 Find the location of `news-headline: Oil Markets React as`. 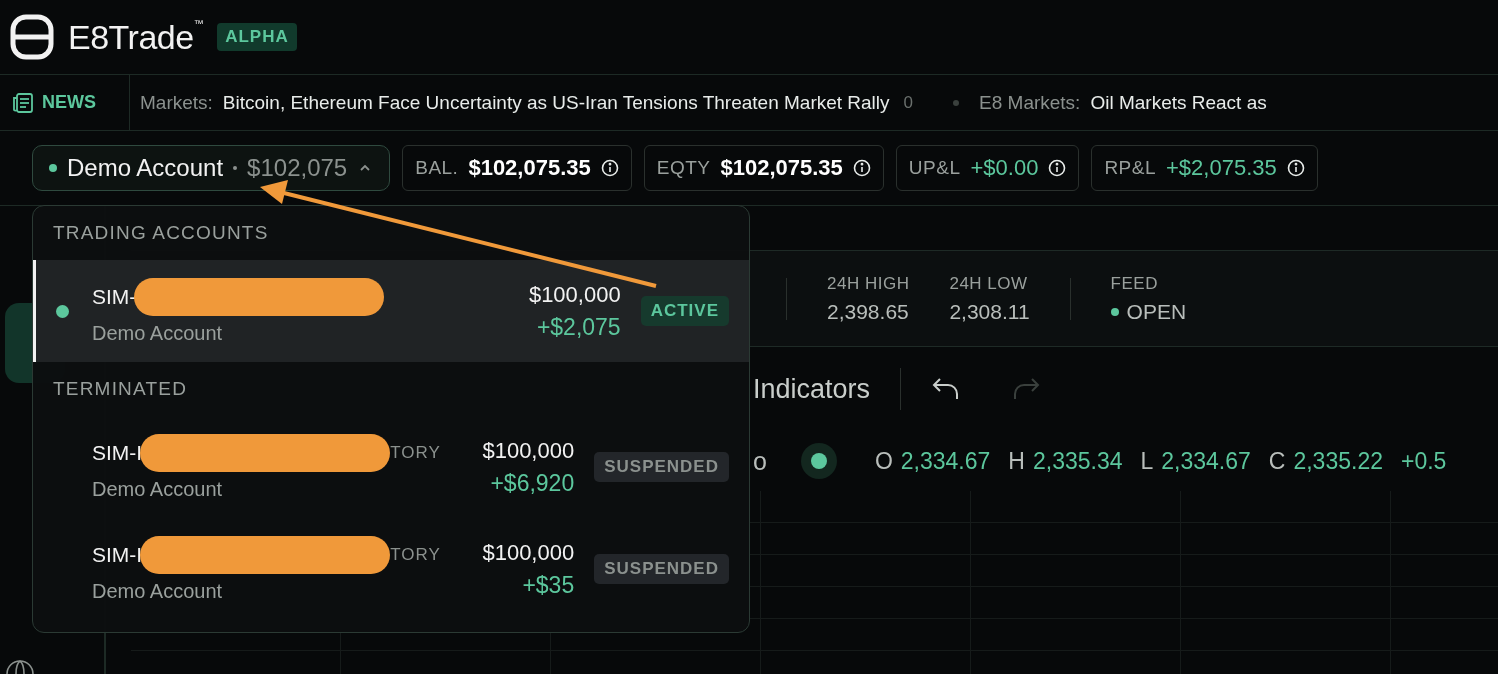

news-headline: Oil Markets React as is located at coordinates (1178, 102).